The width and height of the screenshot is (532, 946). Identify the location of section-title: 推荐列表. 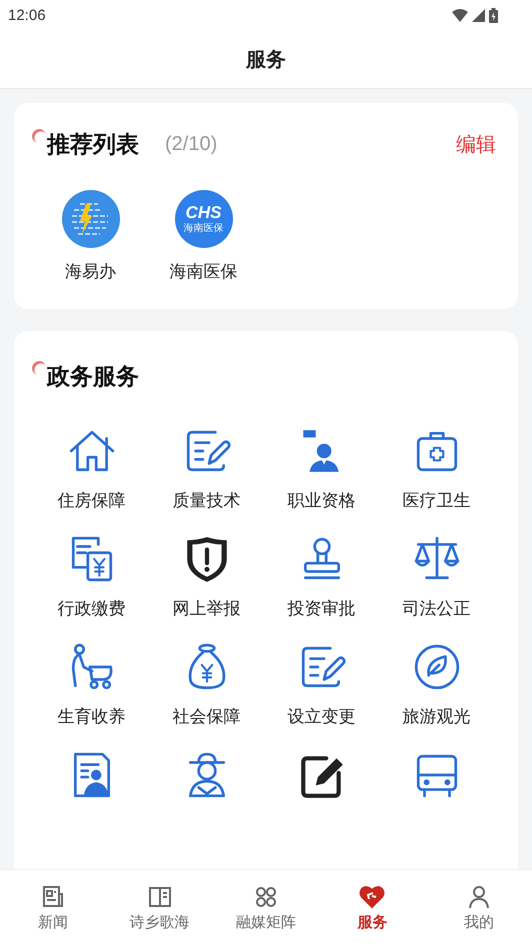
(93, 145).